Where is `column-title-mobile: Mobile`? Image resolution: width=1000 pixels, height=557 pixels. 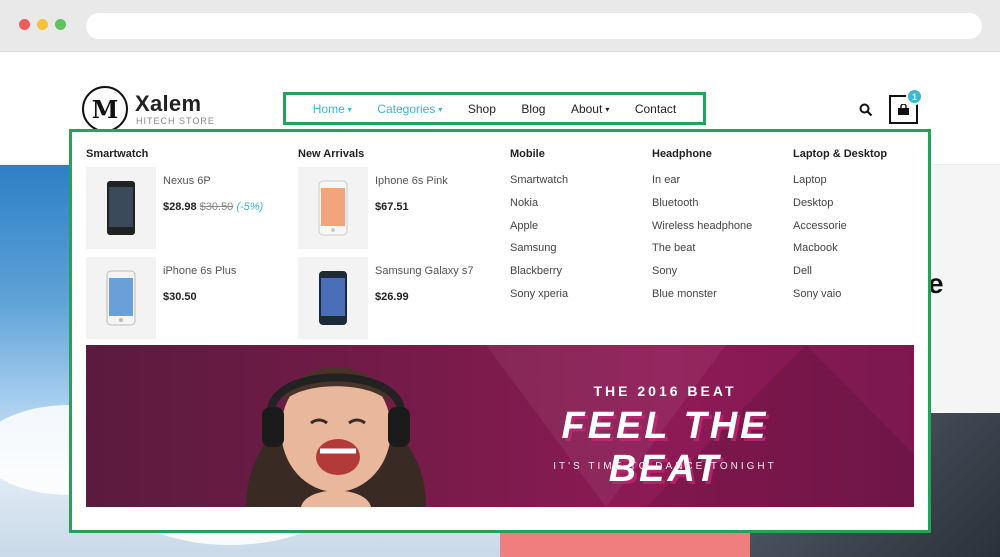 column-title-mobile: Mobile is located at coordinates (527, 154).